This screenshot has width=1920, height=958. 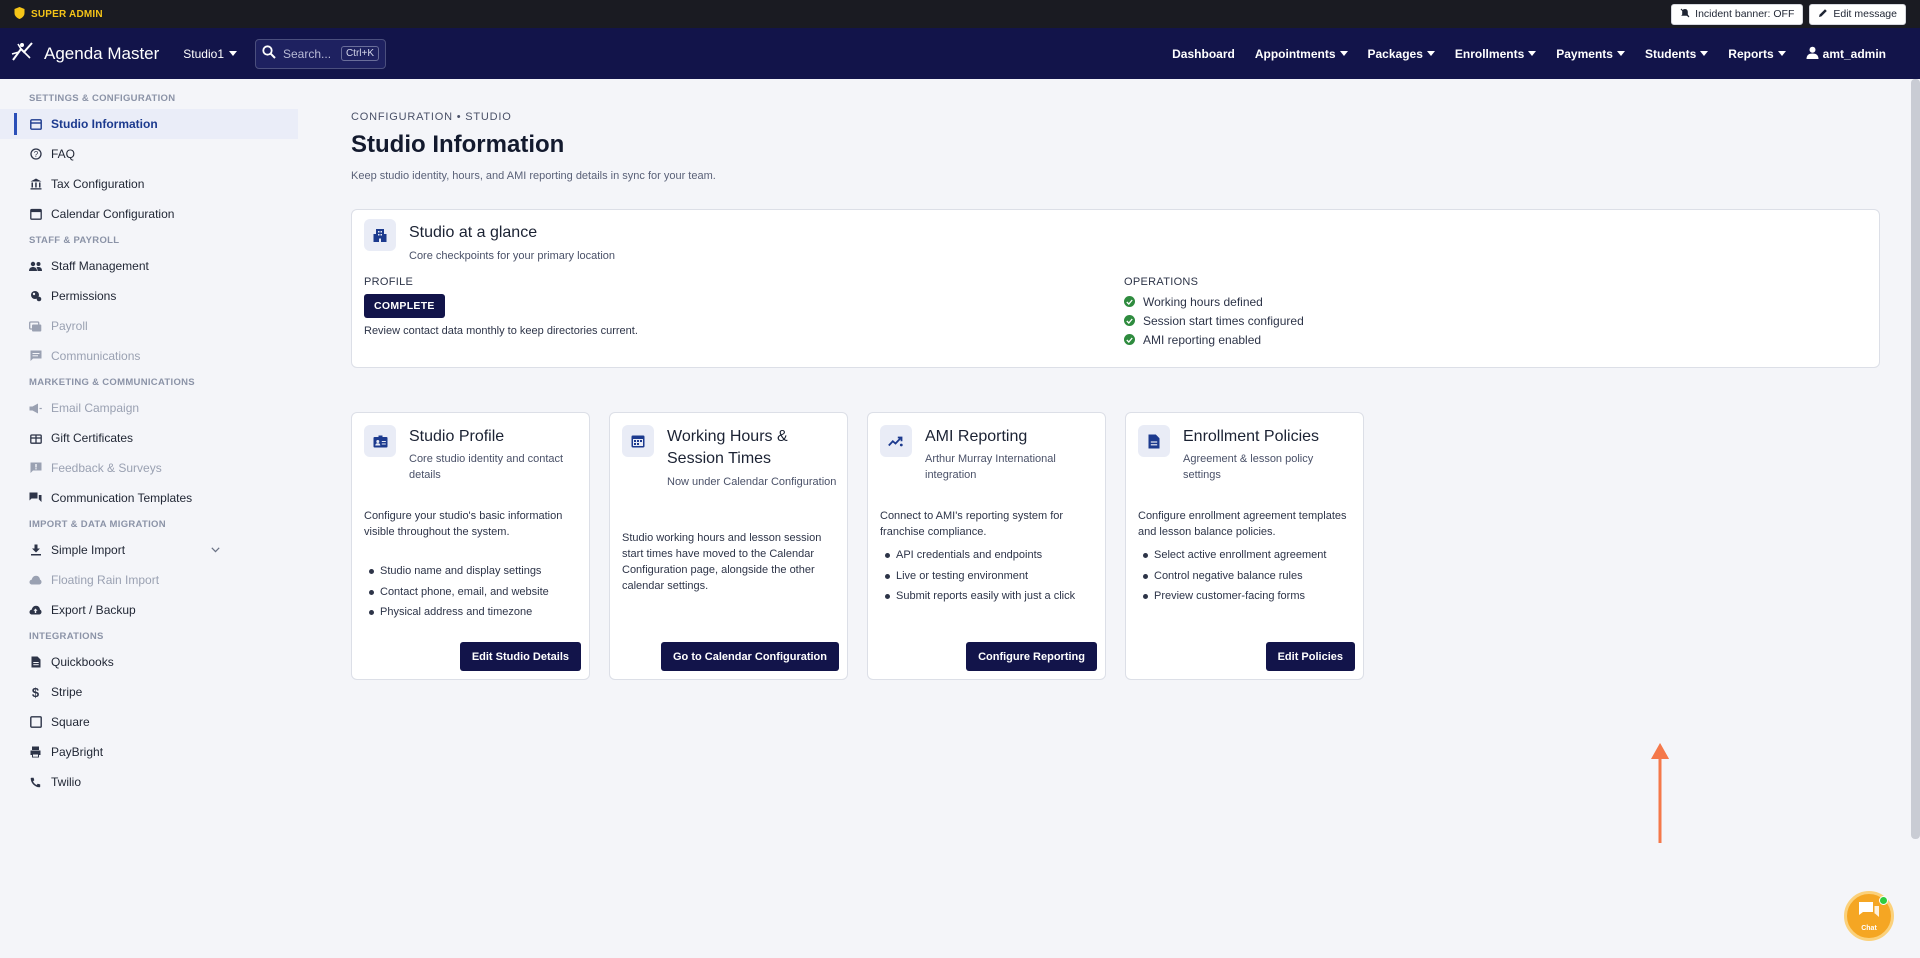 What do you see at coordinates (1854, 53) in the screenshot?
I see `user-name: amt_admin` at bounding box center [1854, 53].